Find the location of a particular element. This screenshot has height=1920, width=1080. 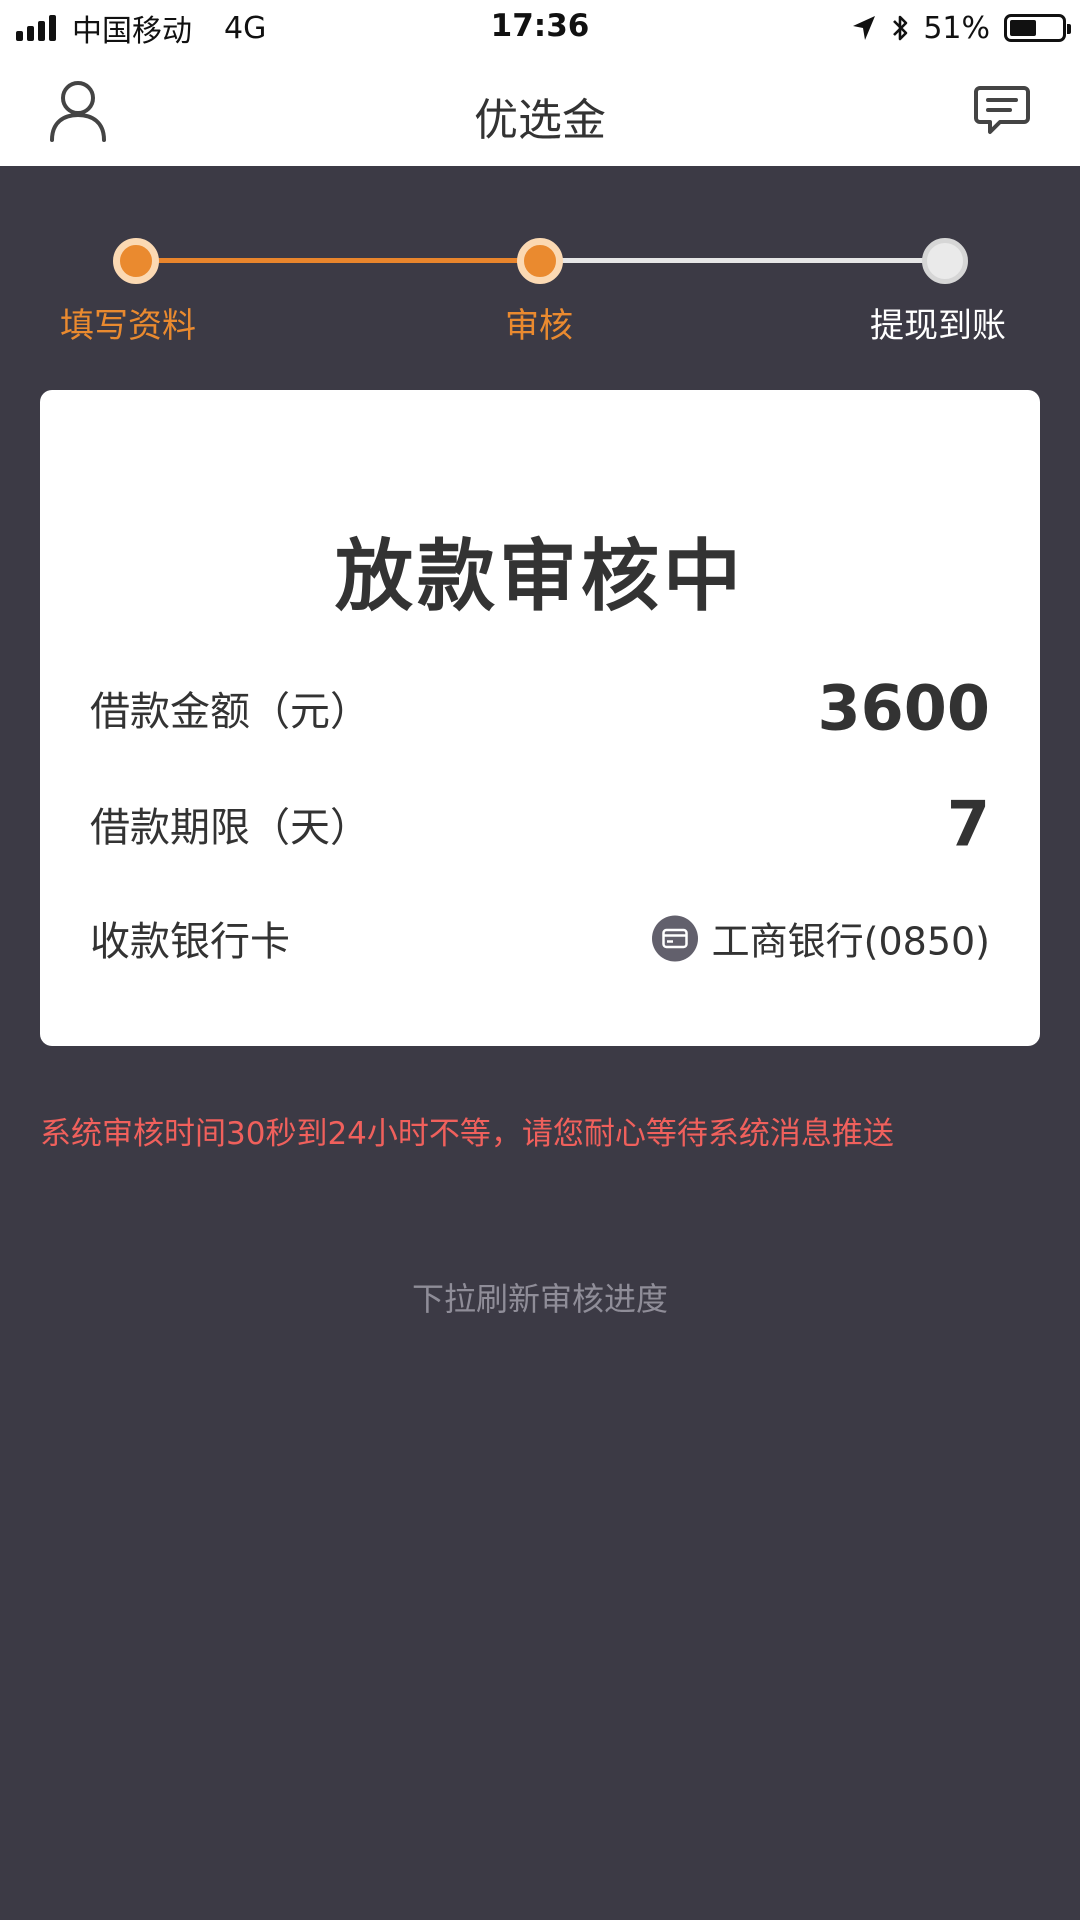

step-dot-review is located at coordinates (540, 261).